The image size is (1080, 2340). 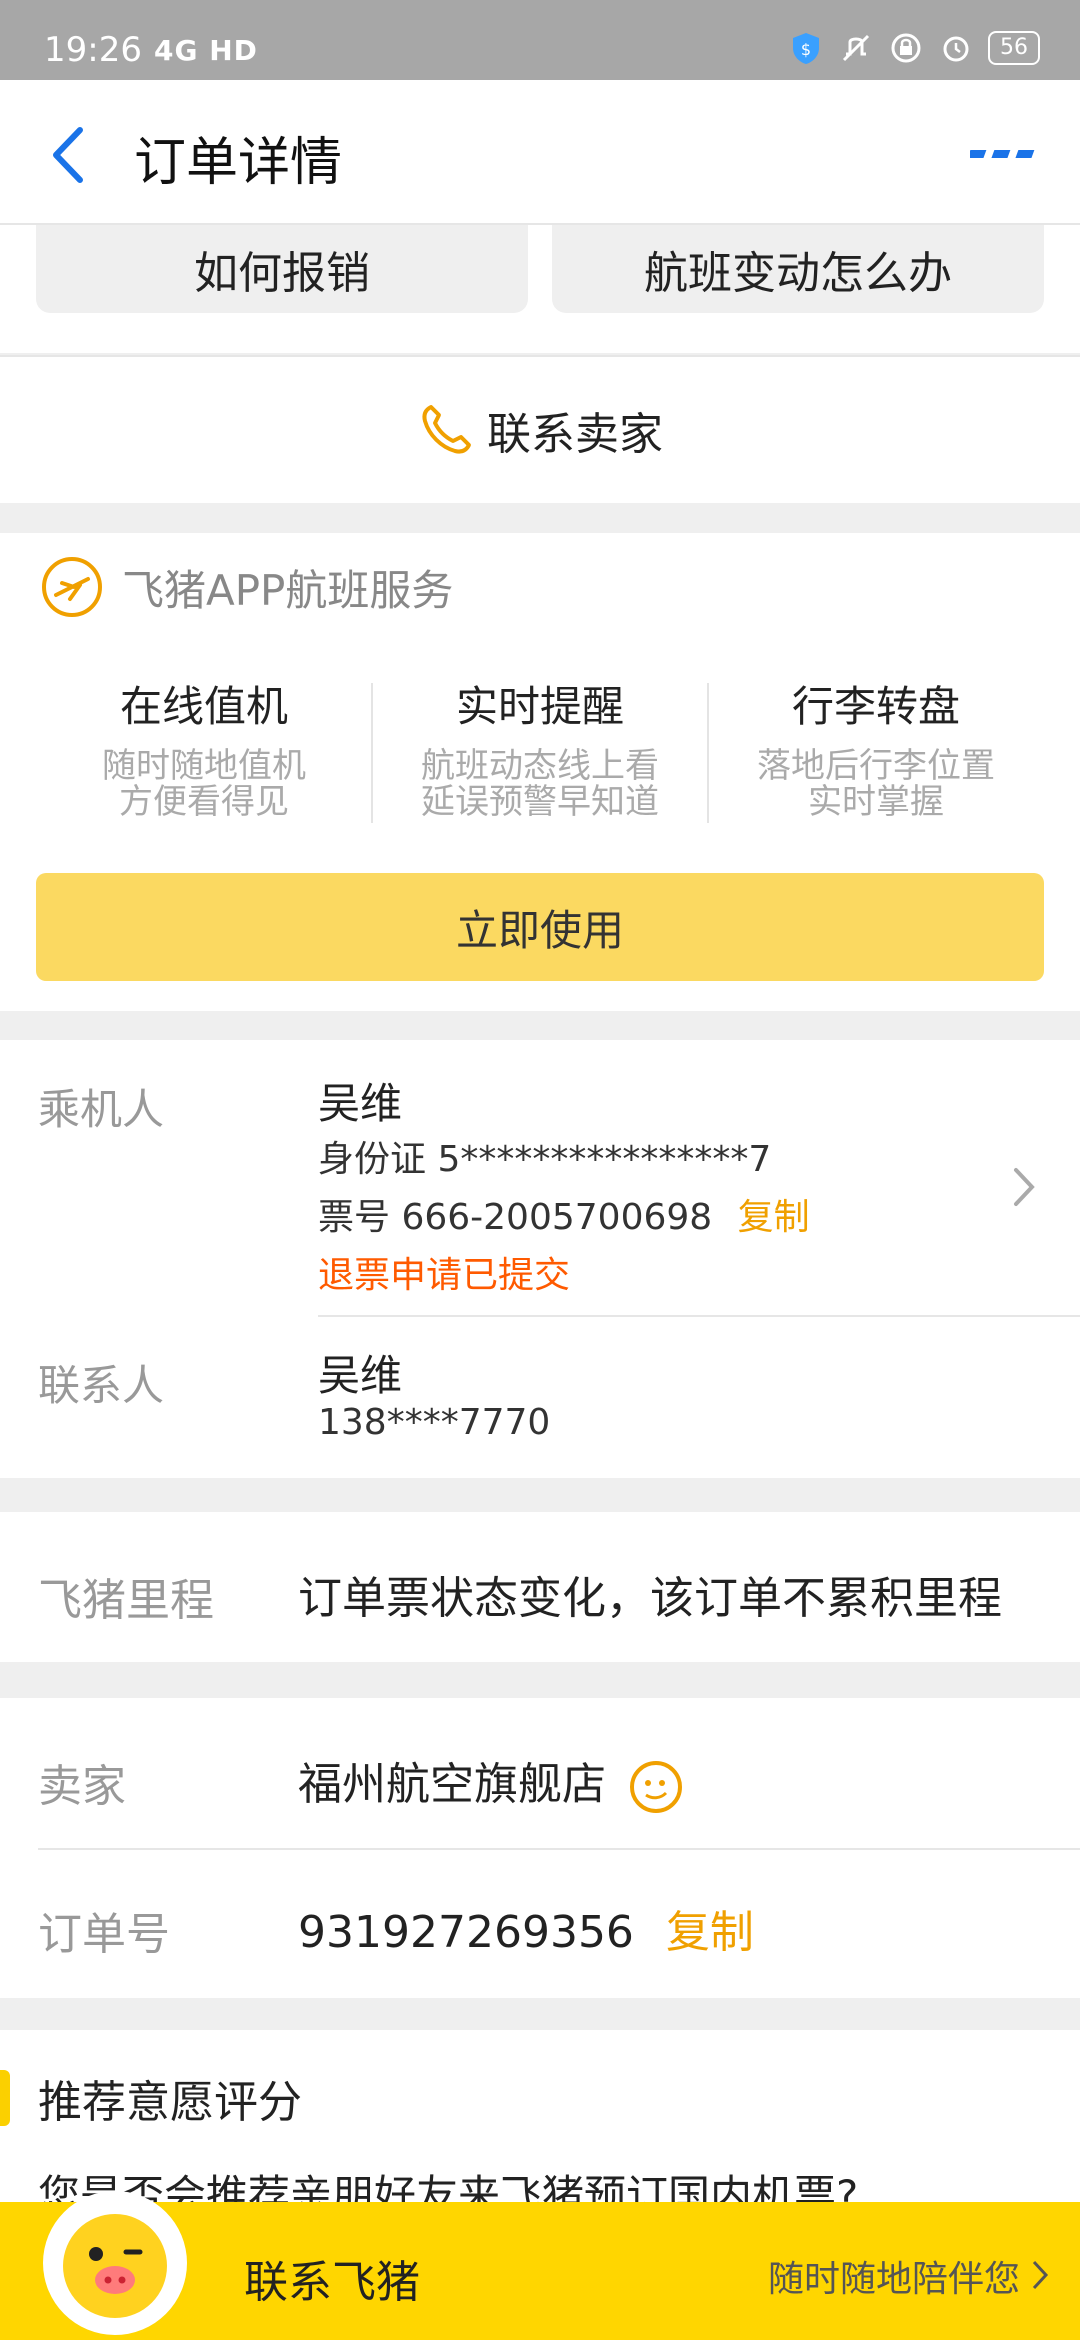 I want to click on order-label: 订单号, so click(x=104, y=1934).